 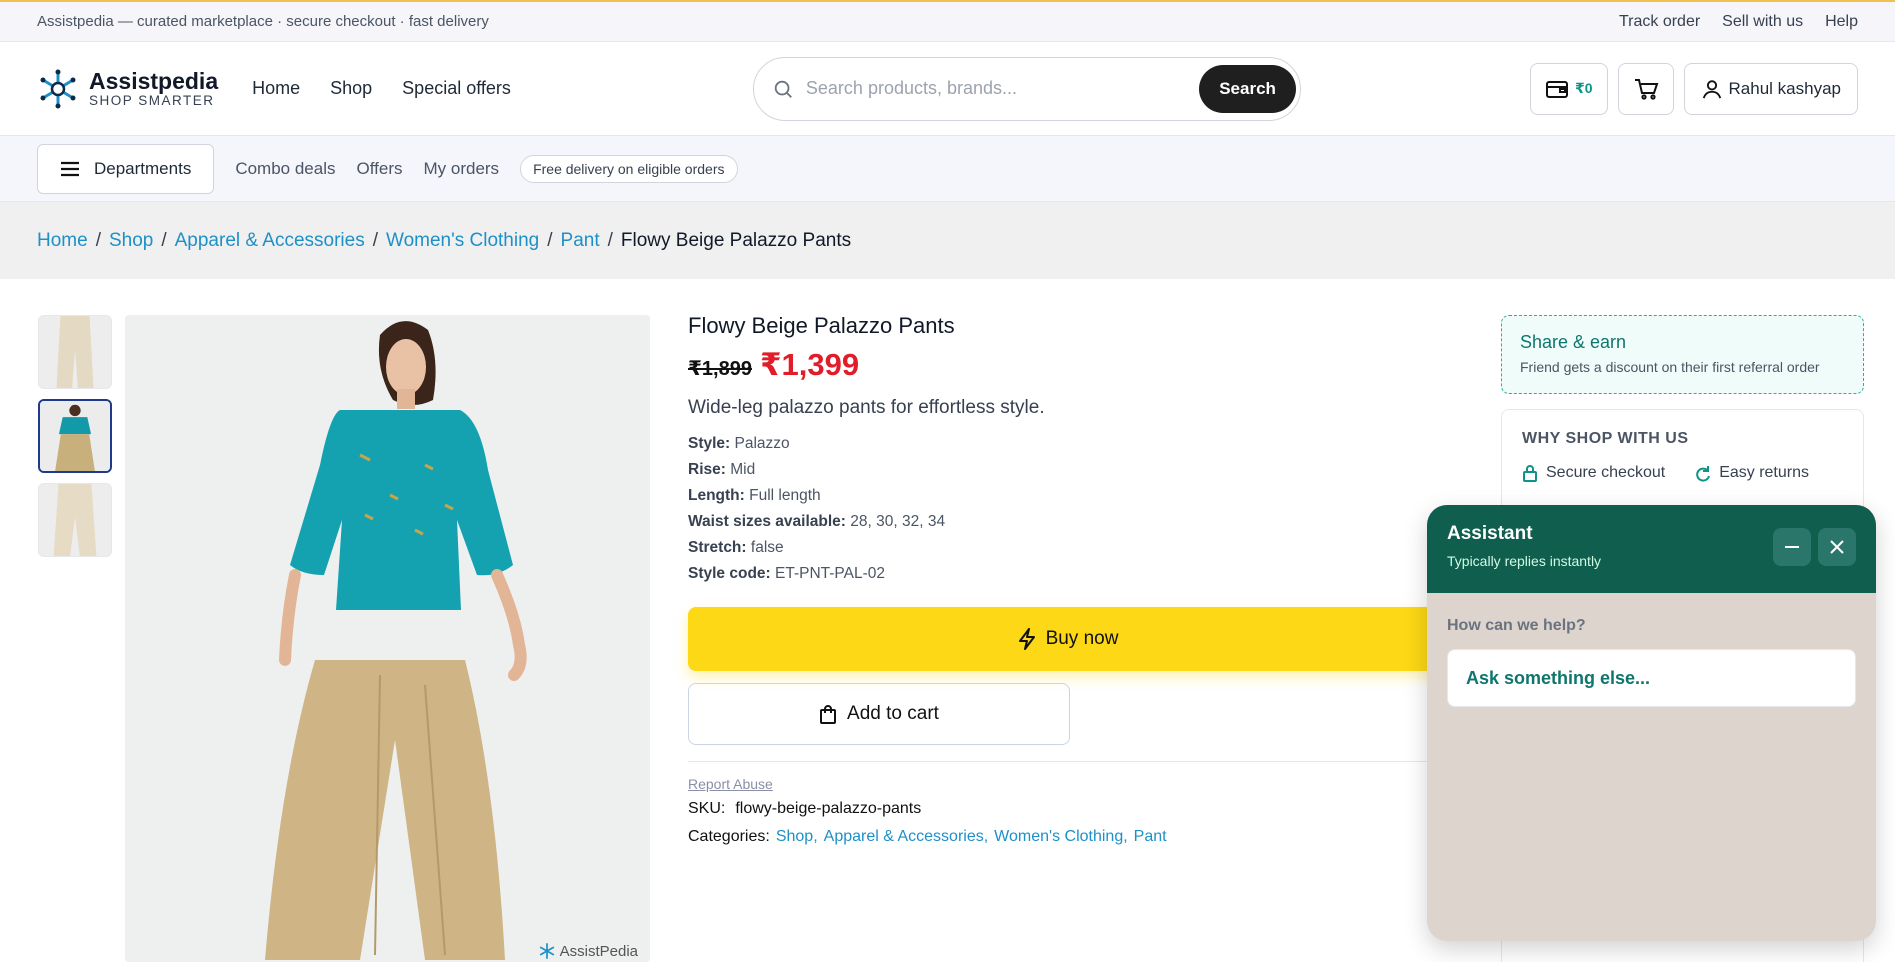 I want to click on category-link: Shop,, so click(x=797, y=837).